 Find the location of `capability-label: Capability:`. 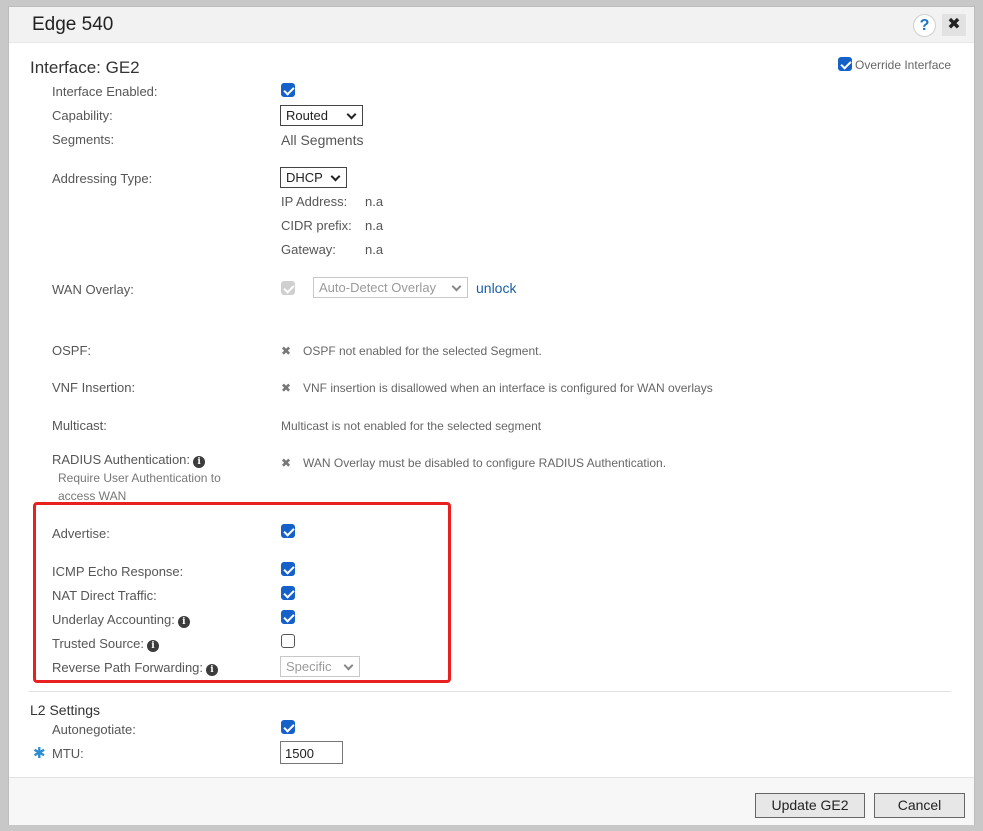

capability-label: Capability: is located at coordinates (82, 115).